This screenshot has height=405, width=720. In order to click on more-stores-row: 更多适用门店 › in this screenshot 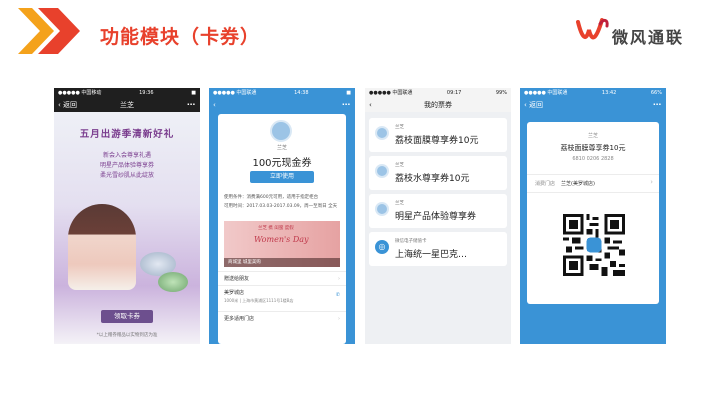, I will do `click(282, 318)`.